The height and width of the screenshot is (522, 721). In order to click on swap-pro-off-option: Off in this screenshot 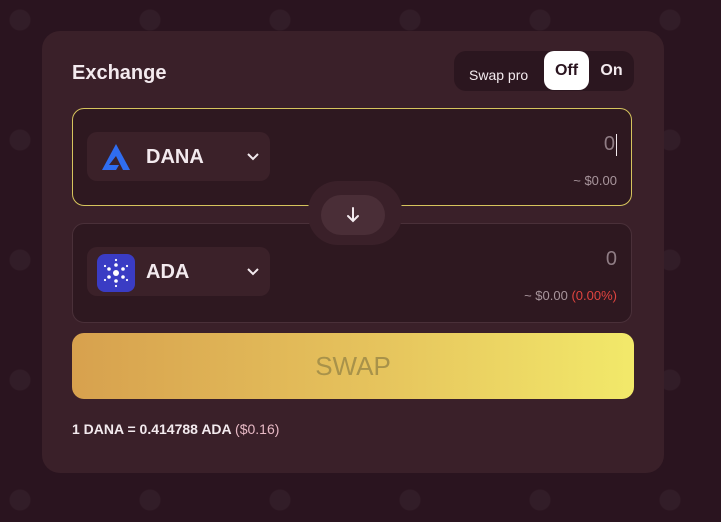, I will do `click(566, 70)`.